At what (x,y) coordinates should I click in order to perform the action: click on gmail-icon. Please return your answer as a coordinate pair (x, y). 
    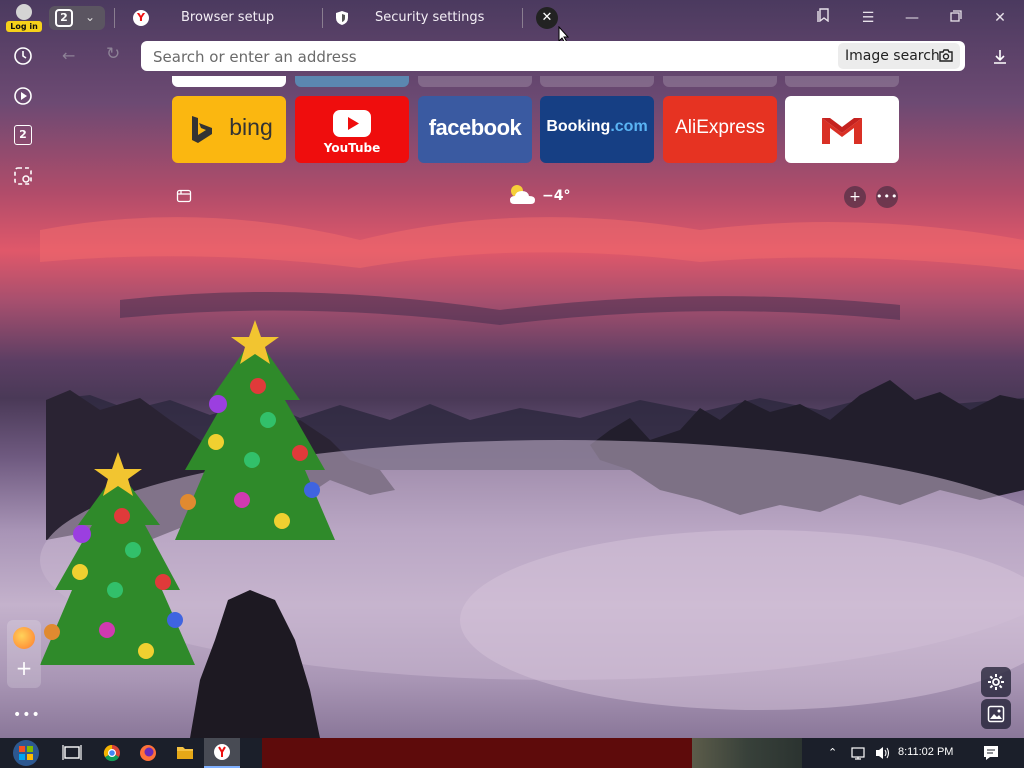
    Looking at the image, I should click on (842, 131).